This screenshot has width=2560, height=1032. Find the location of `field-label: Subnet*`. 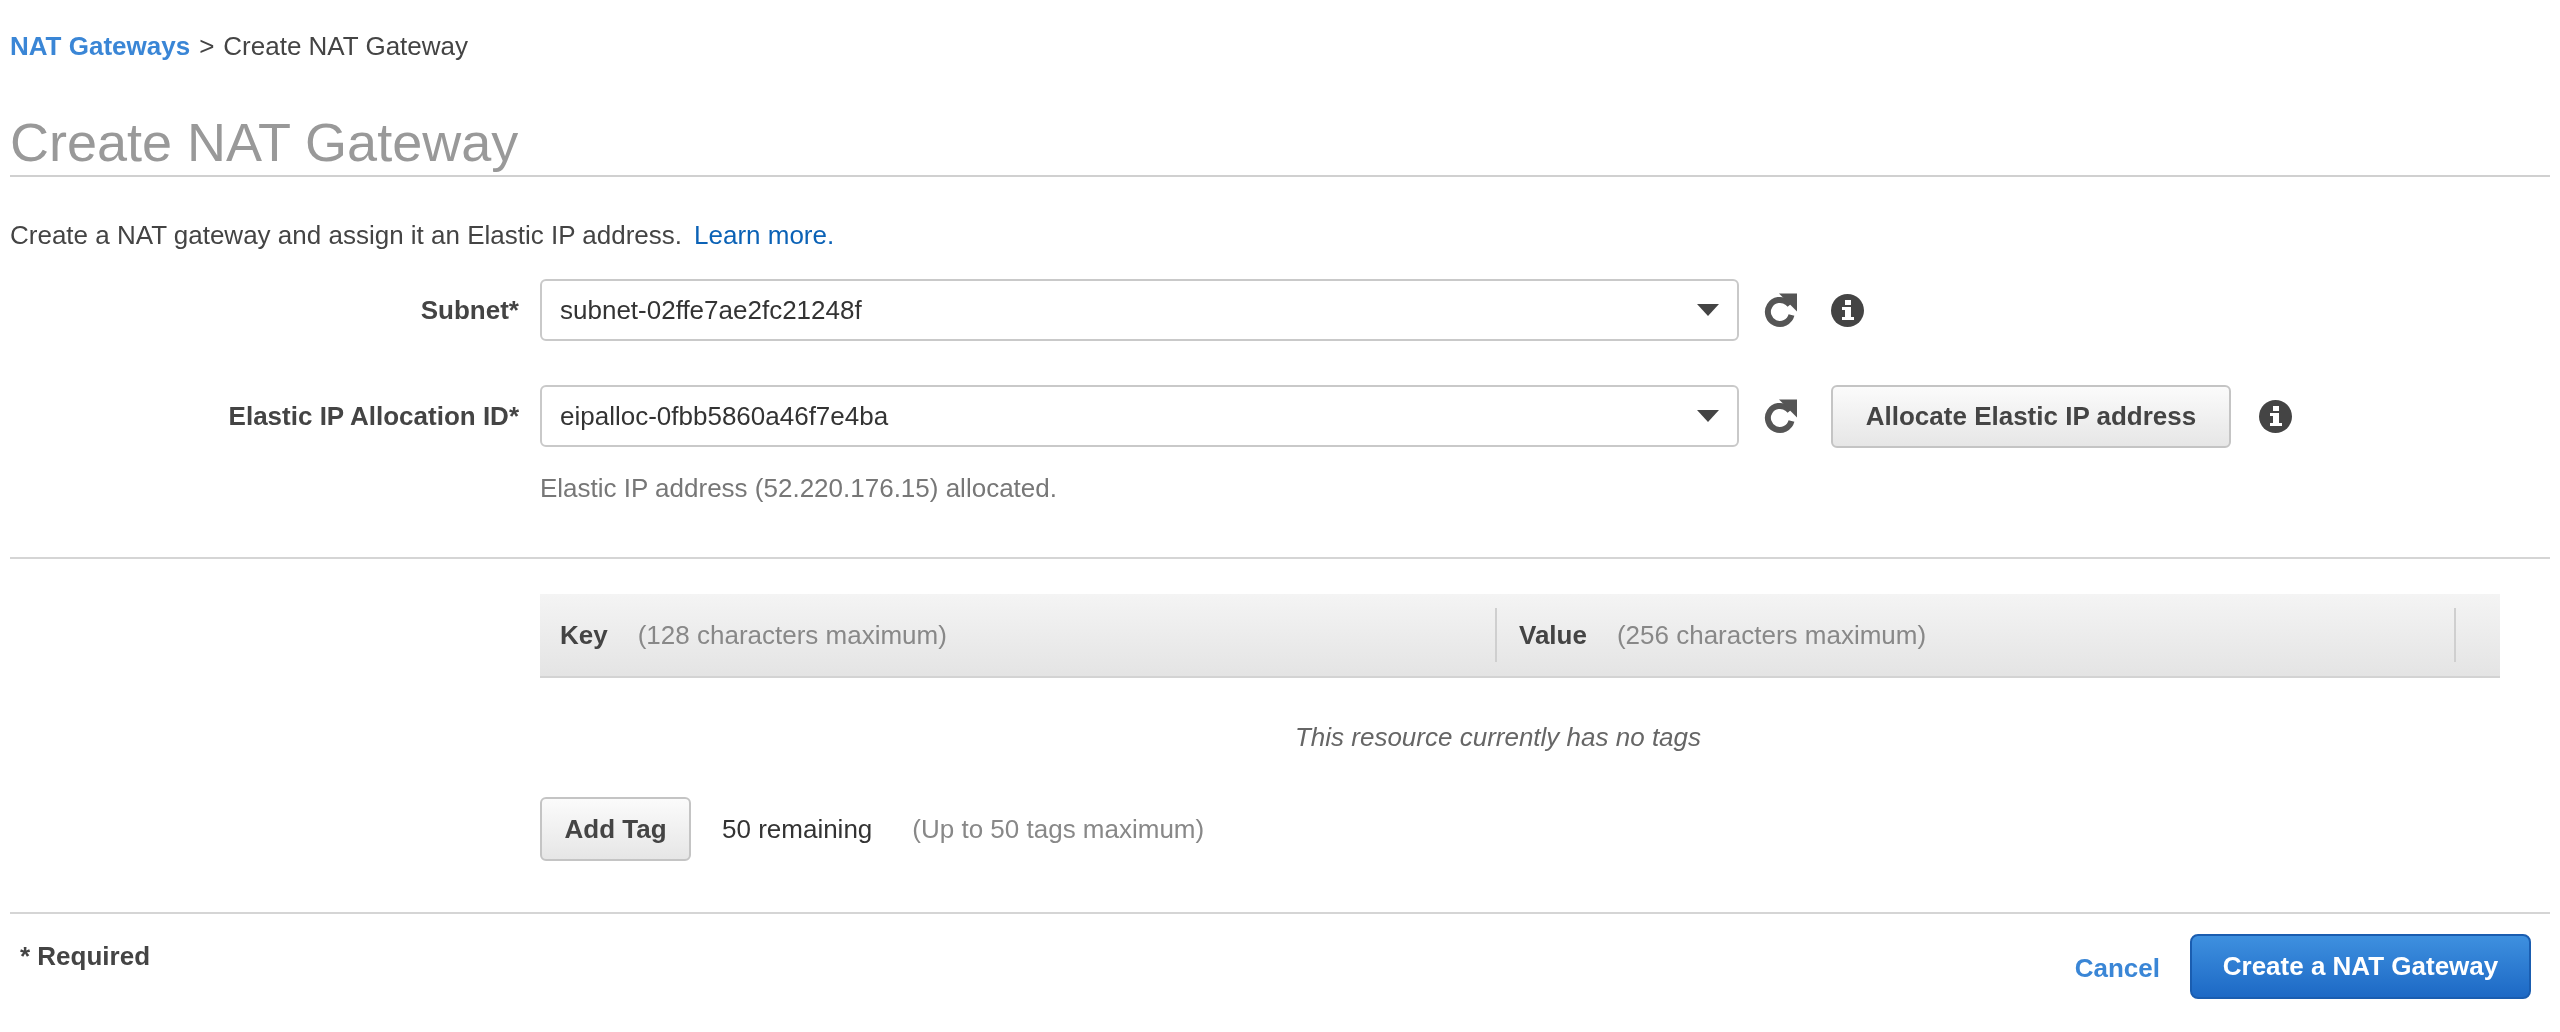

field-label: Subnet* is located at coordinates (469, 310).